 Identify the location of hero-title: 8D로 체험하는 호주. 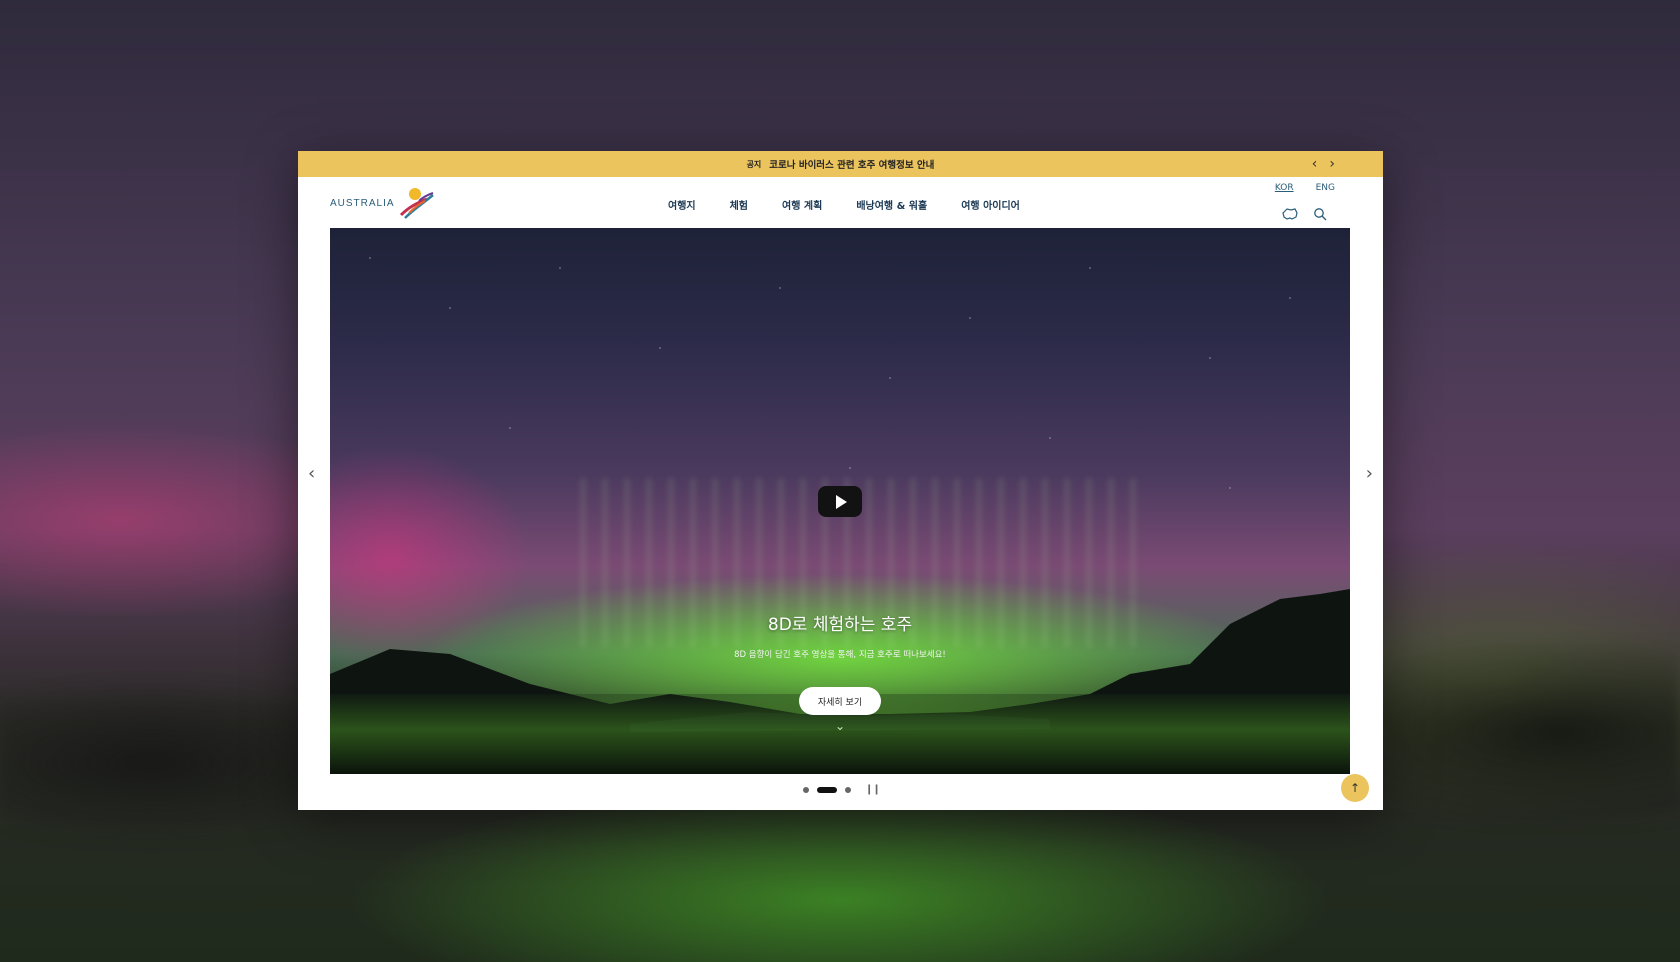
(840, 625).